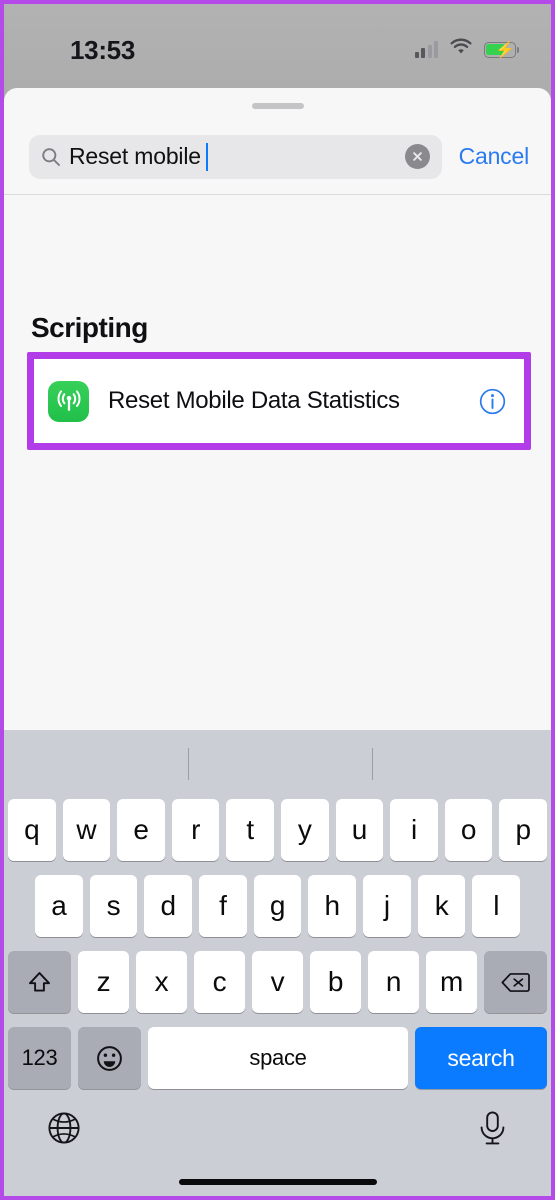 The height and width of the screenshot is (1200, 555). Describe the element at coordinates (254, 400) in the screenshot. I see `list-item-label: Reset Mobile Data Statistics` at that location.